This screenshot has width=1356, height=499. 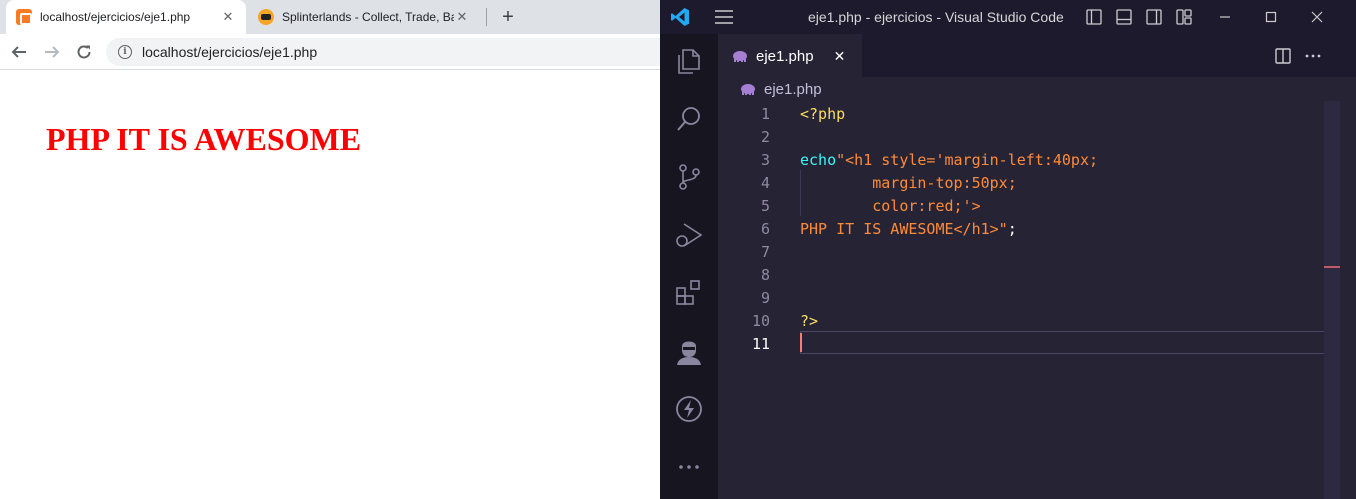 I want to click on line-number: 1, so click(x=765, y=113).